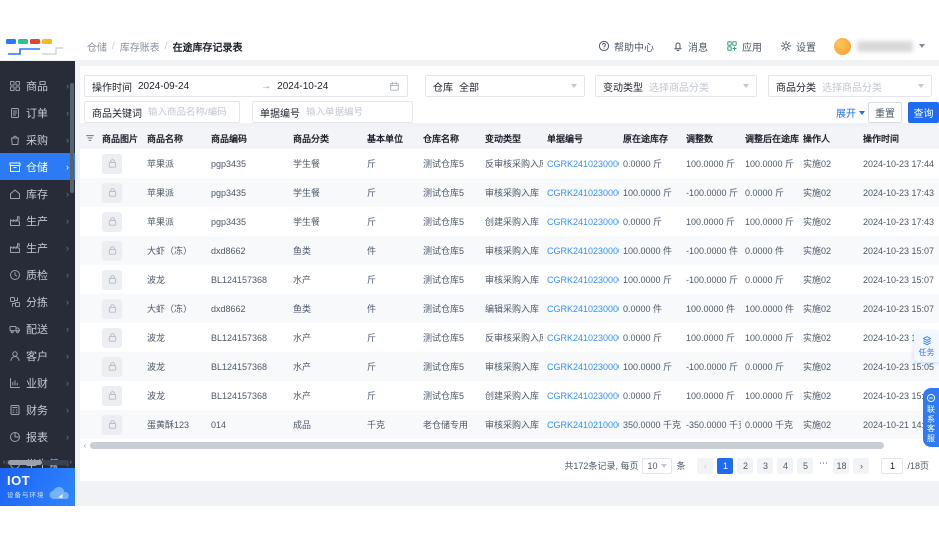  Describe the element at coordinates (90, 138) in the screenshot. I see `column-settings-icon` at that location.